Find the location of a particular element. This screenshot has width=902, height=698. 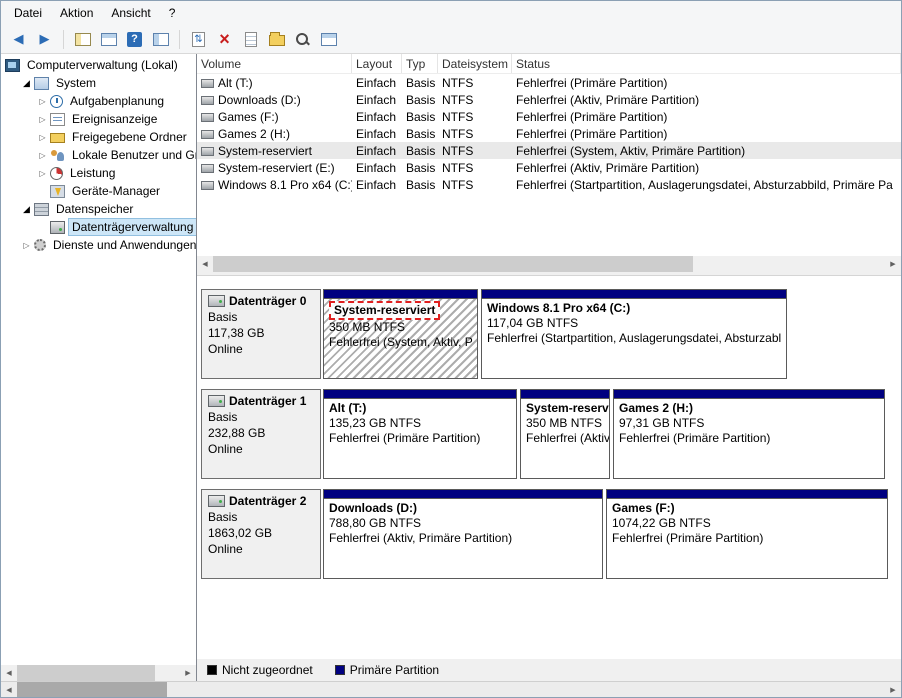

sidebar-item-label: Computerverwaltung (Lokal) is located at coordinates (102, 65).